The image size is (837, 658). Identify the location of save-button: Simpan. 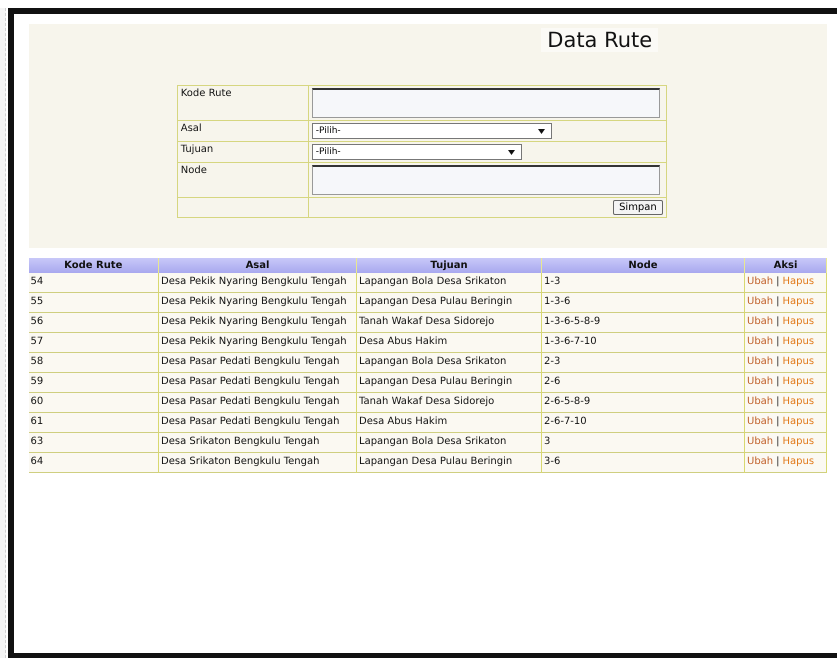
(638, 207).